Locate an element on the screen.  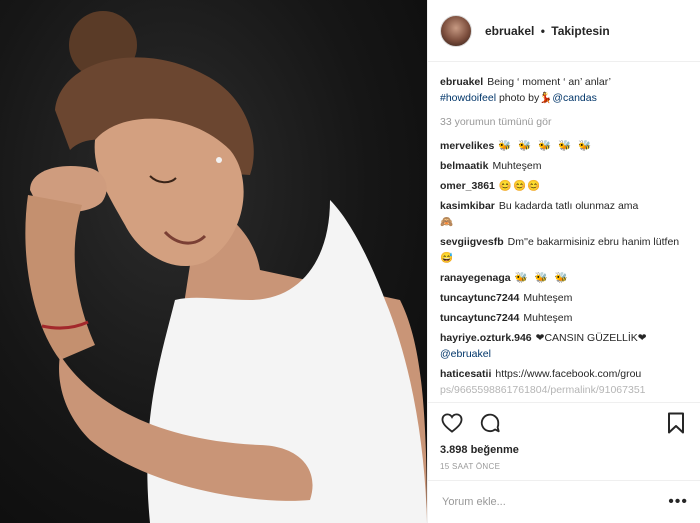
comment-username: kasimkibar is located at coordinates (467, 206).